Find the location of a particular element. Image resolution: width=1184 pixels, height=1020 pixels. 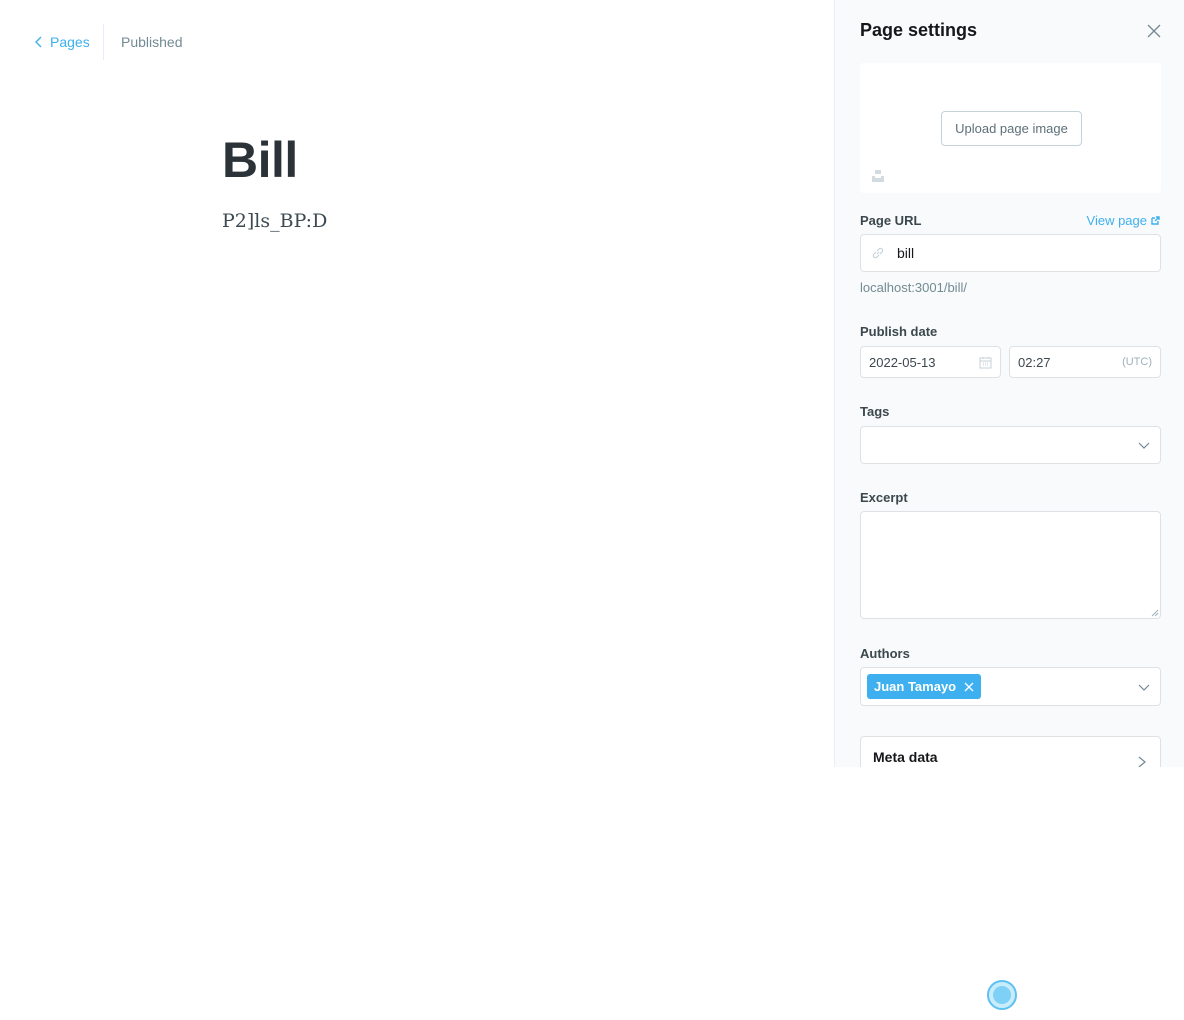

chevron-right-icon is located at coordinates (1142, 761).